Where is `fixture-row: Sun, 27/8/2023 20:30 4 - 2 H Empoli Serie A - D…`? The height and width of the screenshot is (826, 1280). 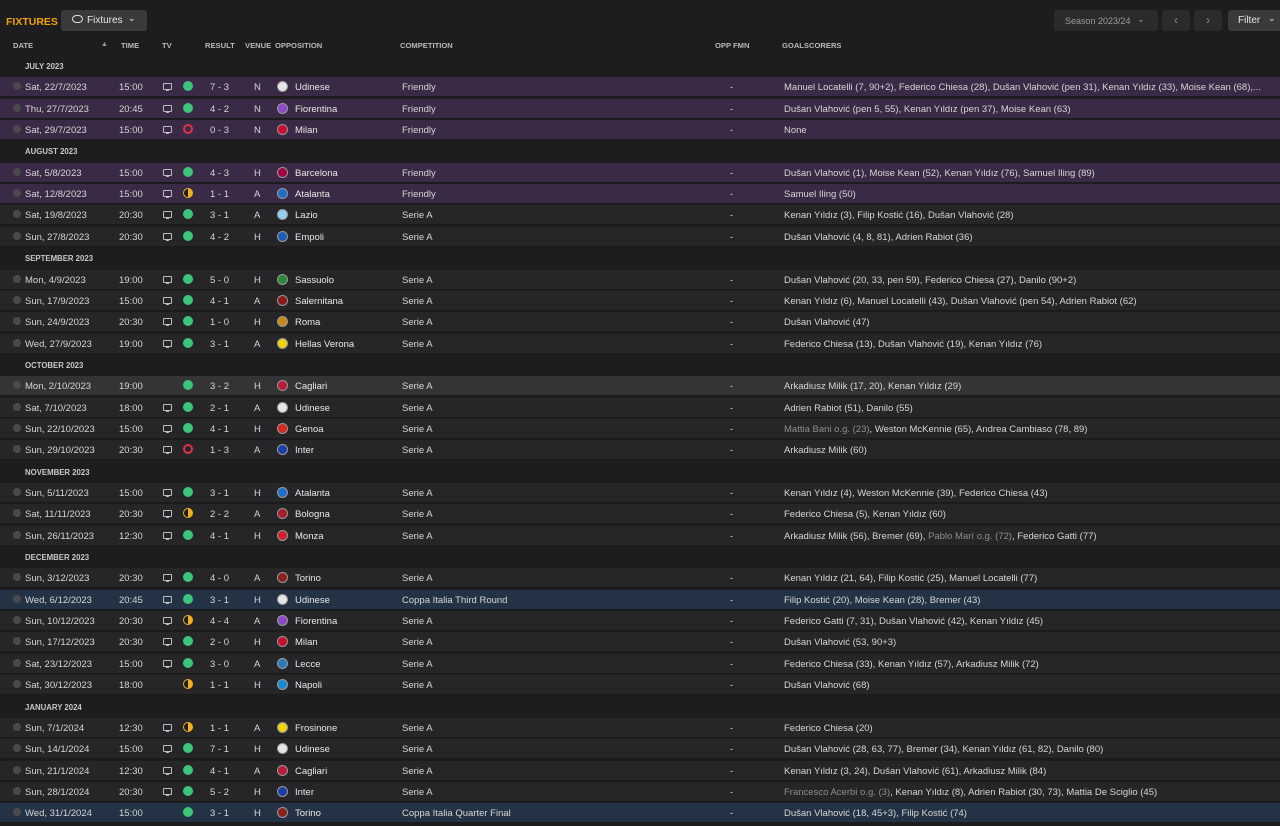
fixture-row: Sun, 27/8/2023 20:30 4 - 2 H Empoli Serie A - D… is located at coordinates (640, 236).